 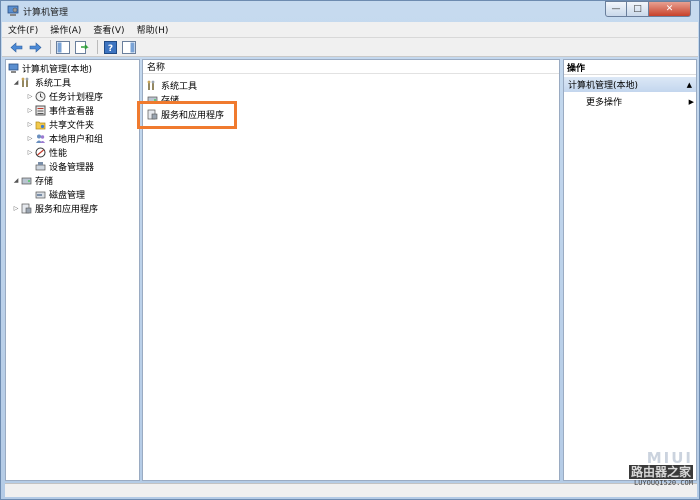 I want to click on submenu-arrow-icon: ▶, so click(x=691, y=101).